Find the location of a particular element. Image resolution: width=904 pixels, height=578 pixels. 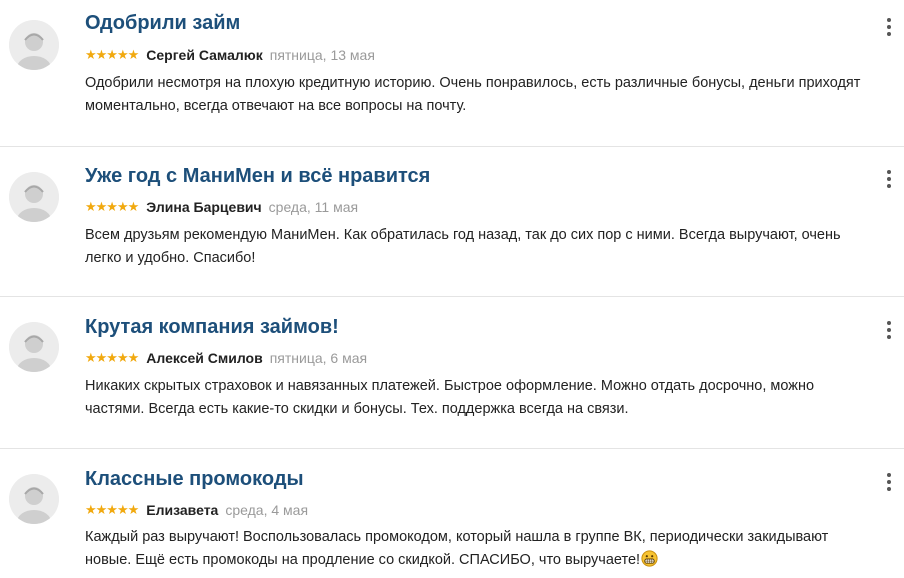

review-date: пятница, 6 мая is located at coordinates (318, 358).